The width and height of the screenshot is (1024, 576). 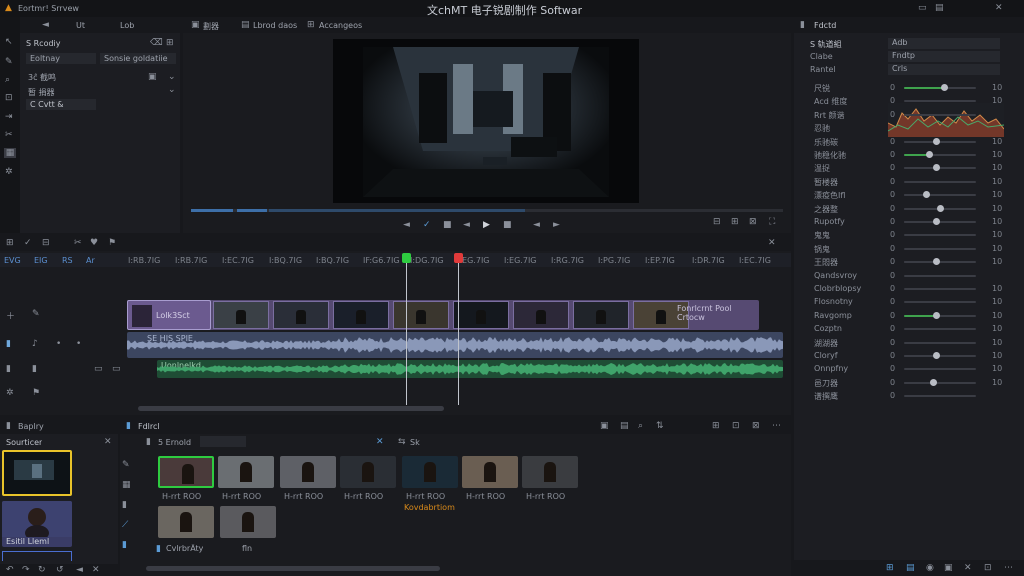 I want to click on fast-forward-button: ►, so click(x=556, y=225).